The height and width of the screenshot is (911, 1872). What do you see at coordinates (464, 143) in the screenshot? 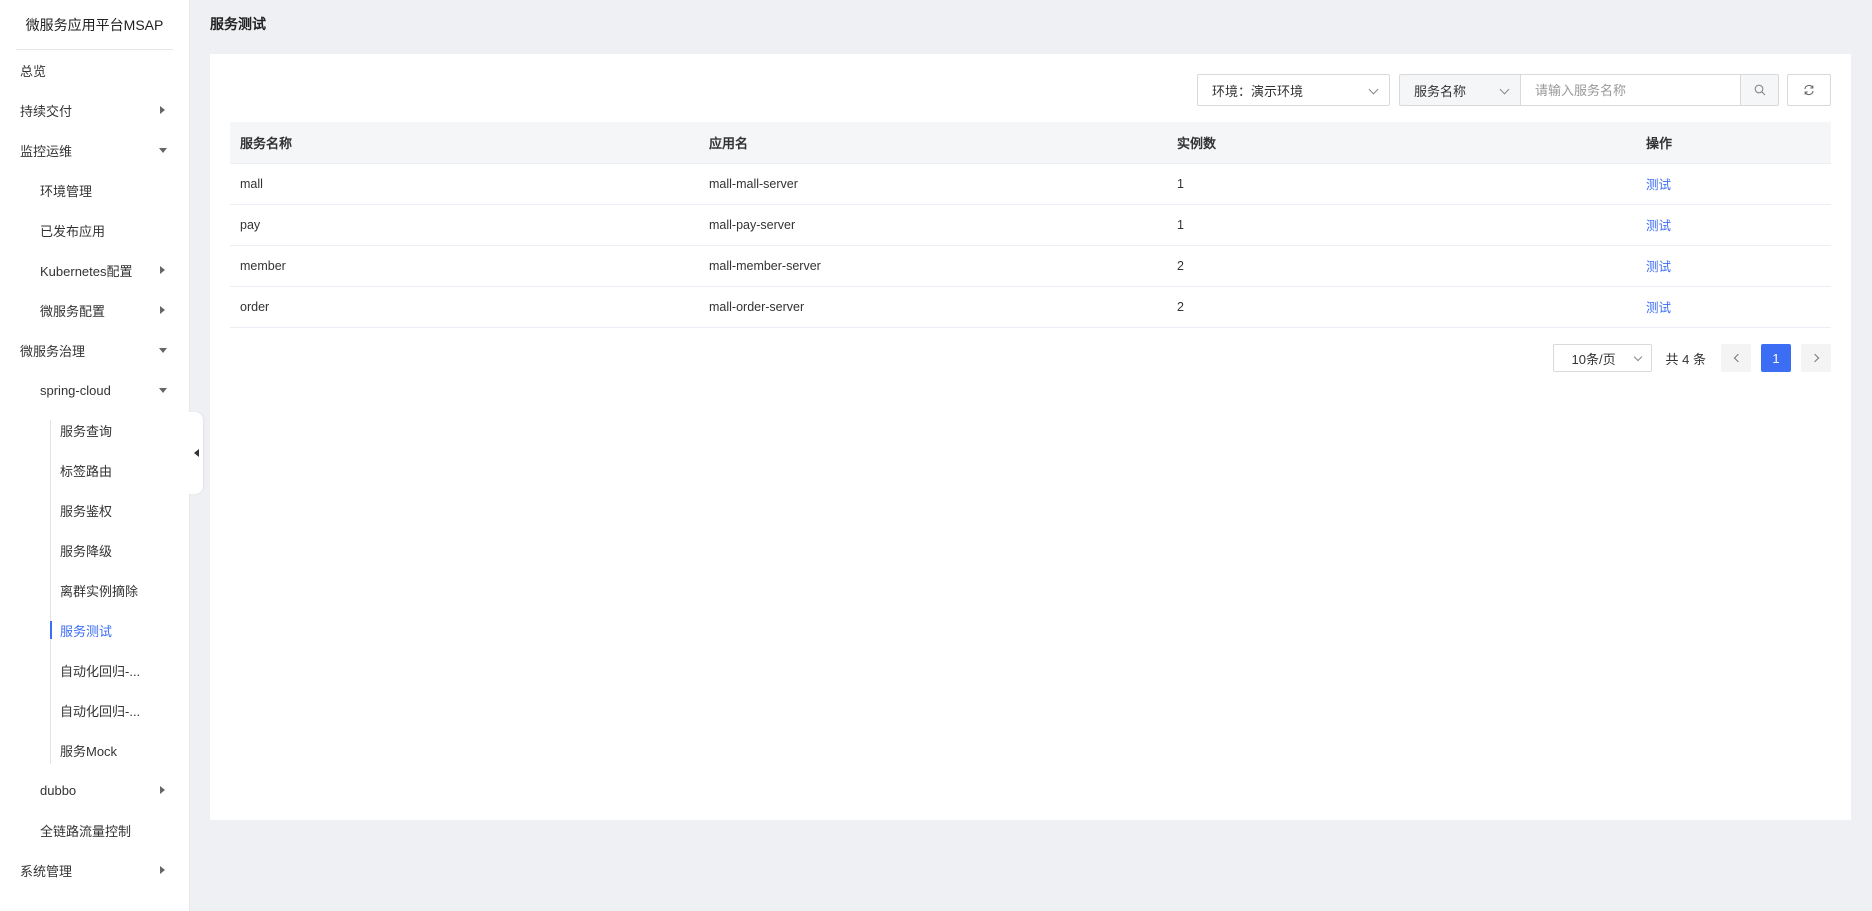
I see `column-header-service-name: 服务名称` at bounding box center [464, 143].